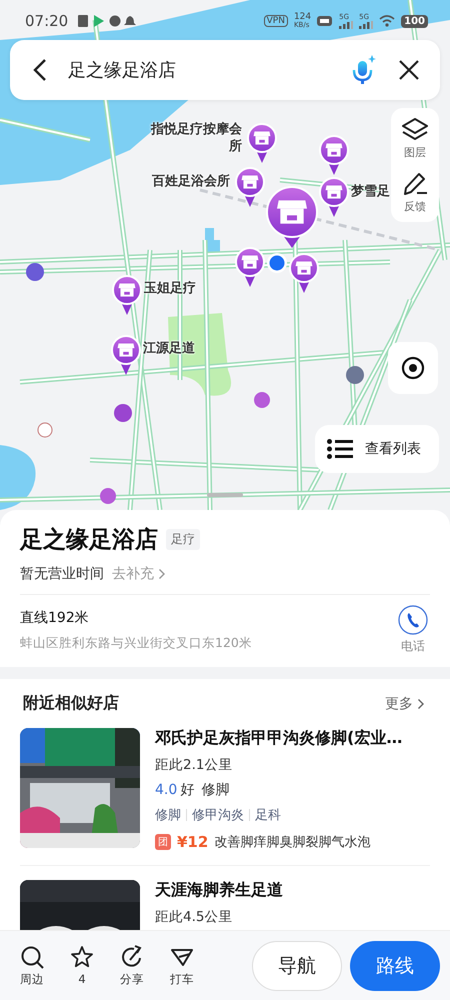  I want to click on shop-name: 天涯海脚养生足道, so click(219, 890).